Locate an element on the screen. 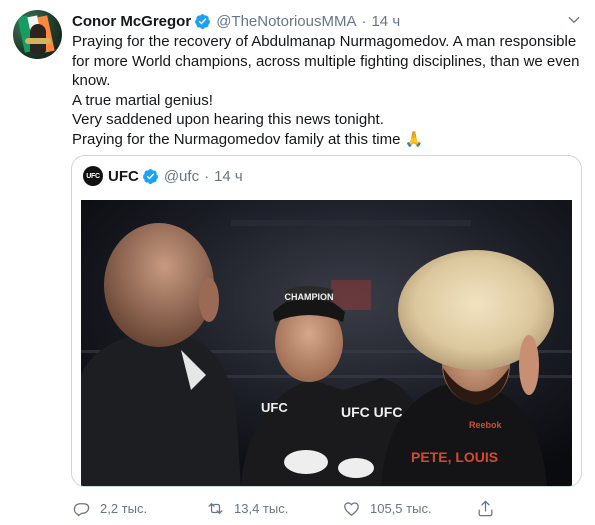 This screenshot has width=595, height=525. quoted-author-name: UFC is located at coordinates (123, 176).